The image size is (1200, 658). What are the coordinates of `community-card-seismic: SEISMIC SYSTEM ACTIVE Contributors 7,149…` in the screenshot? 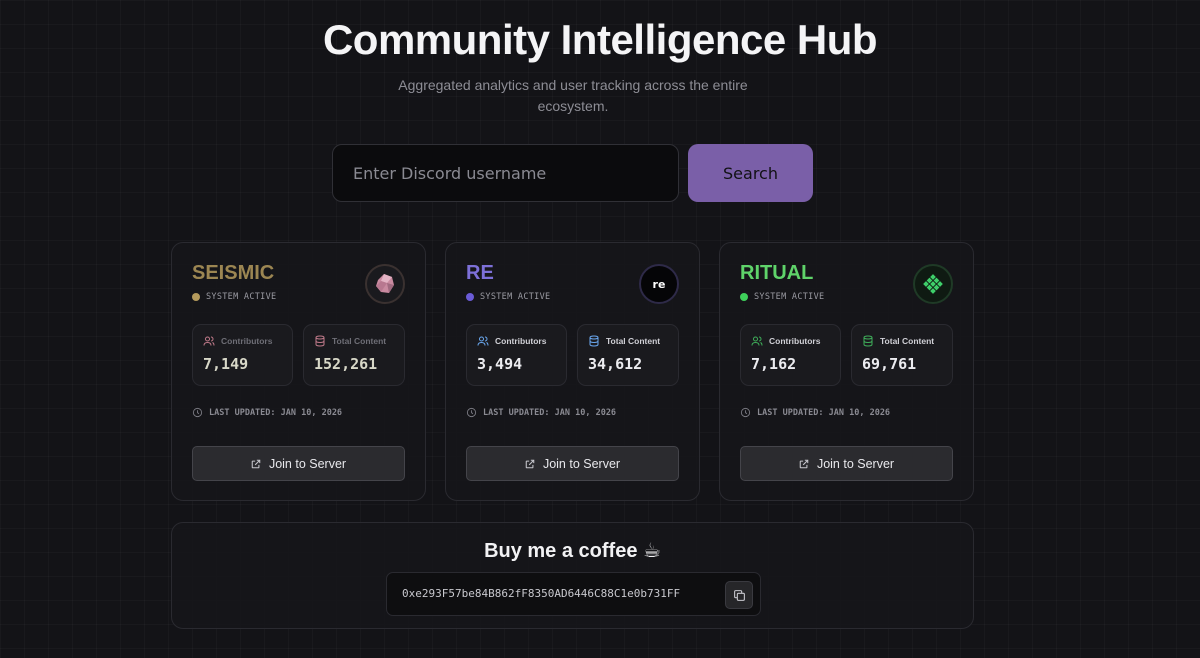 It's located at (298, 371).